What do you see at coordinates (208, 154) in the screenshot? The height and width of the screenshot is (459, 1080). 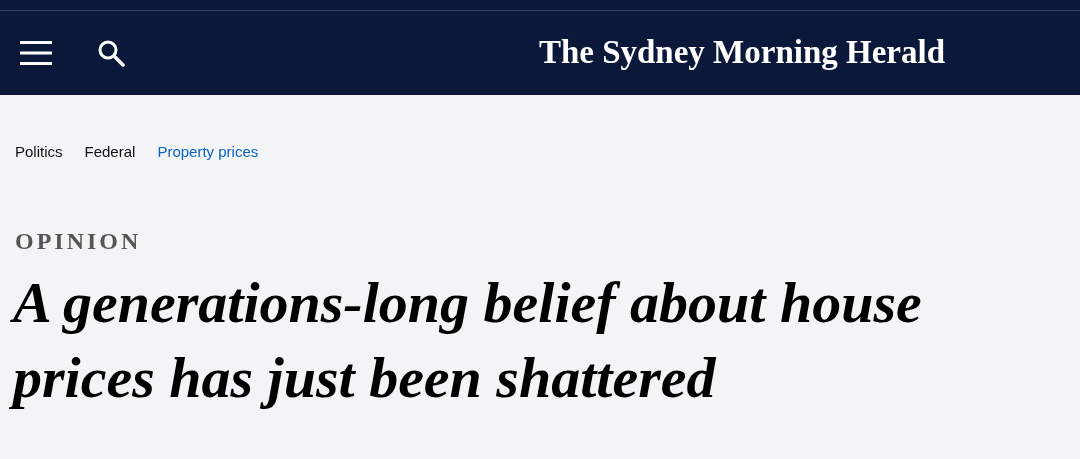 I see `breadcrumb-link: Property prices` at bounding box center [208, 154].